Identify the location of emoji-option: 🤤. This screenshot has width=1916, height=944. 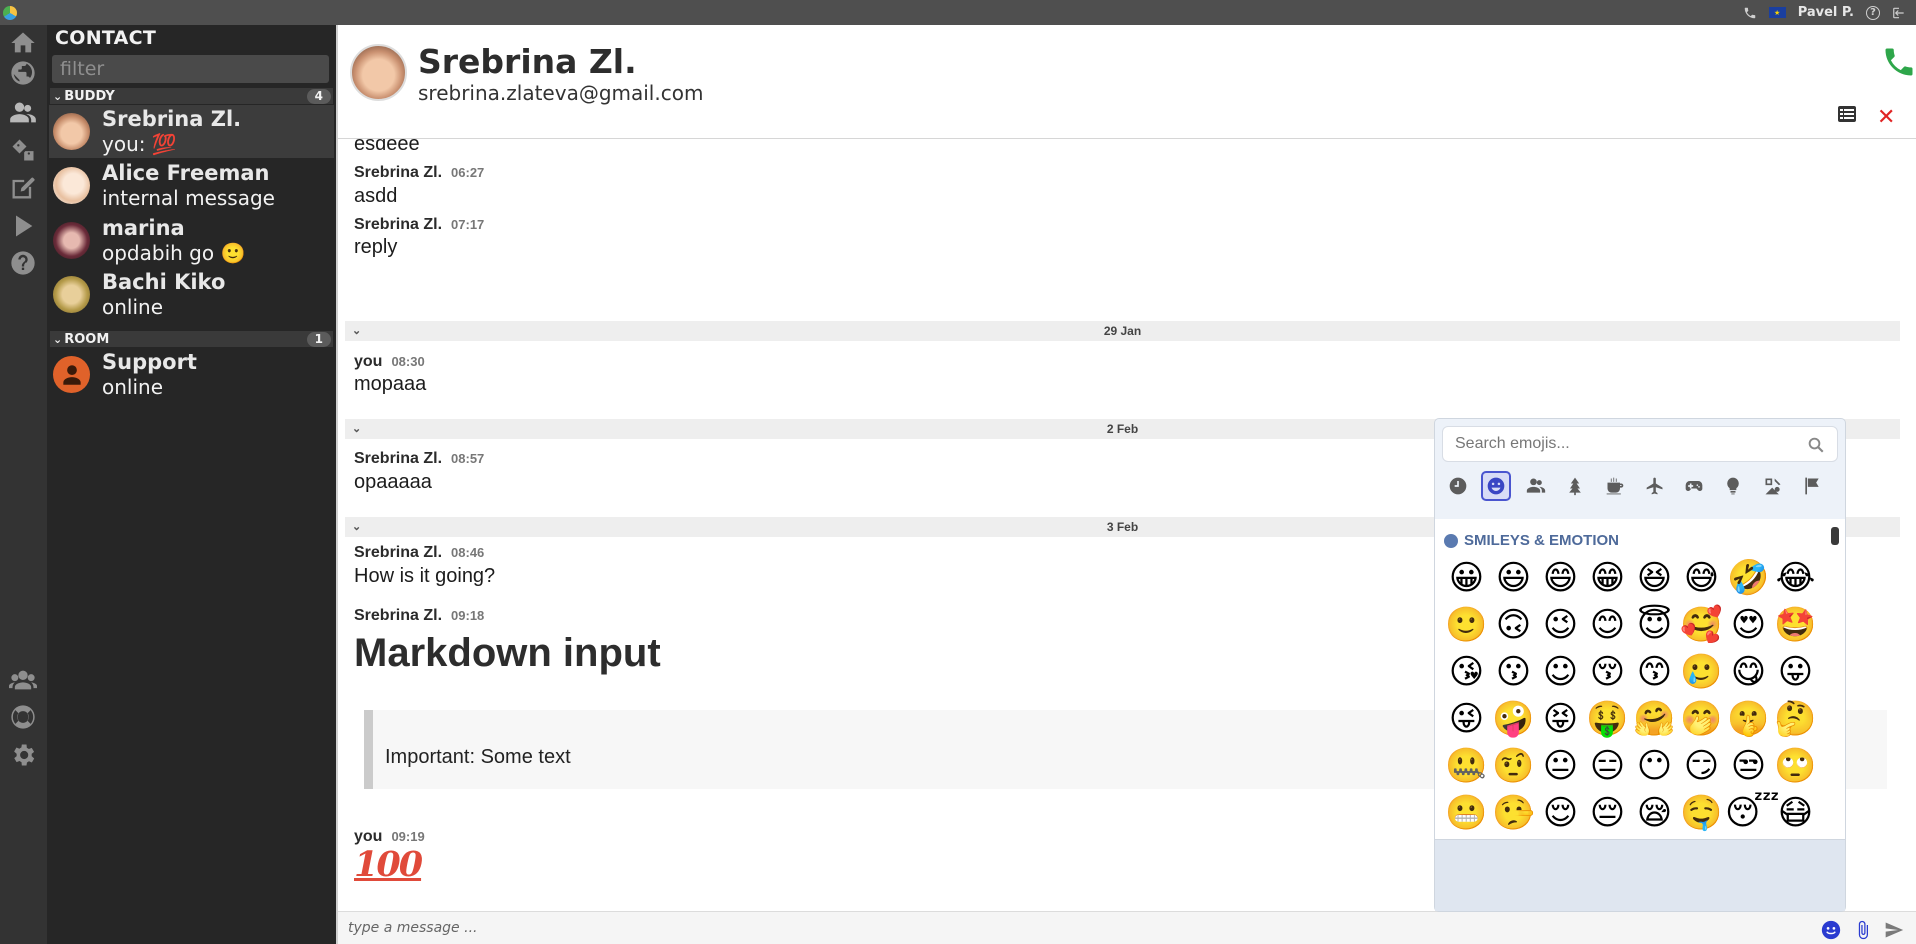
(1701, 813).